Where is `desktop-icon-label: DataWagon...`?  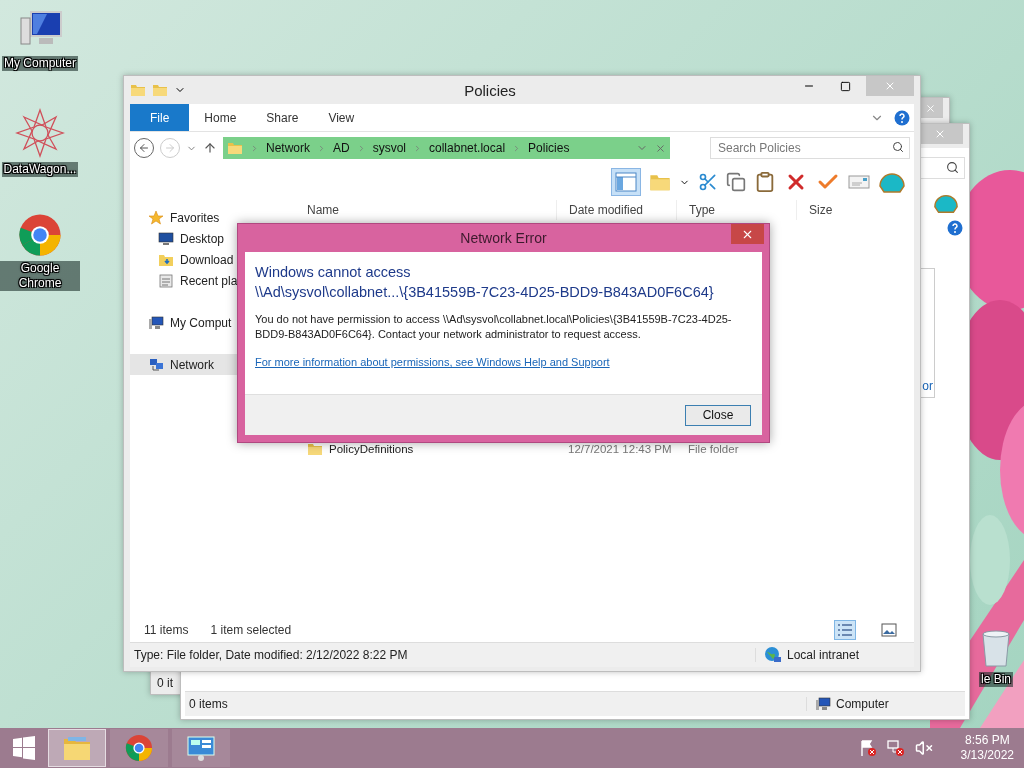
desktop-icon-label: DataWagon... is located at coordinates (40, 169).